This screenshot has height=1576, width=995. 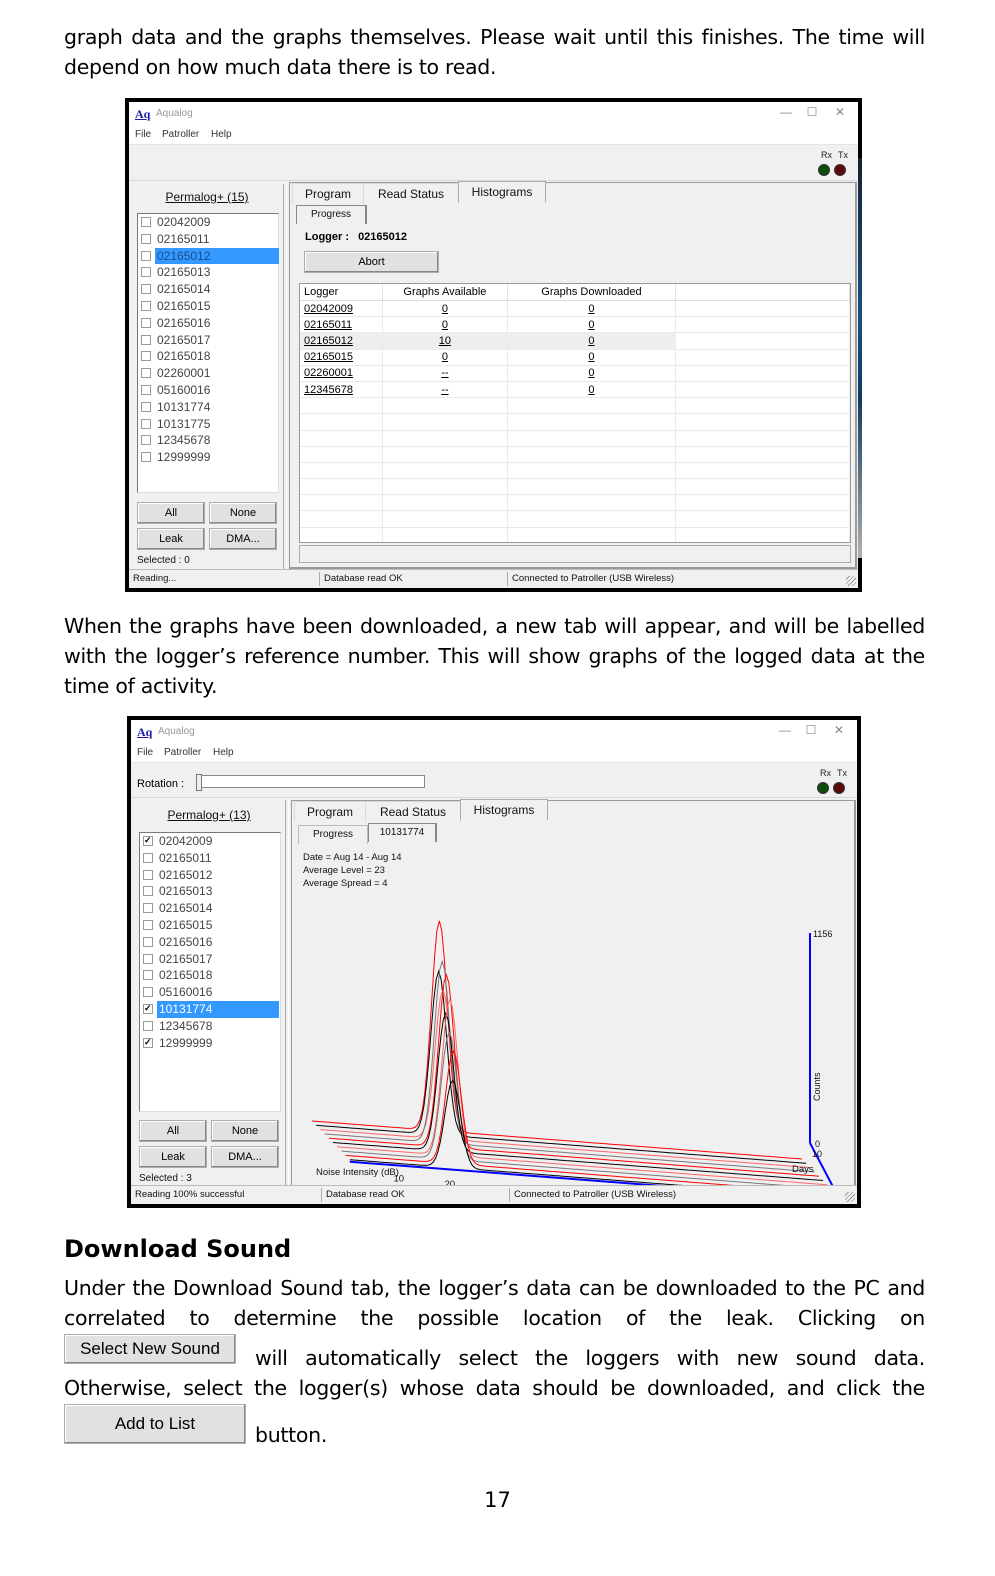 What do you see at coordinates (371, 262) in the screenshot?
I see `abort-button: Abort` at bounding box center [371, 262].